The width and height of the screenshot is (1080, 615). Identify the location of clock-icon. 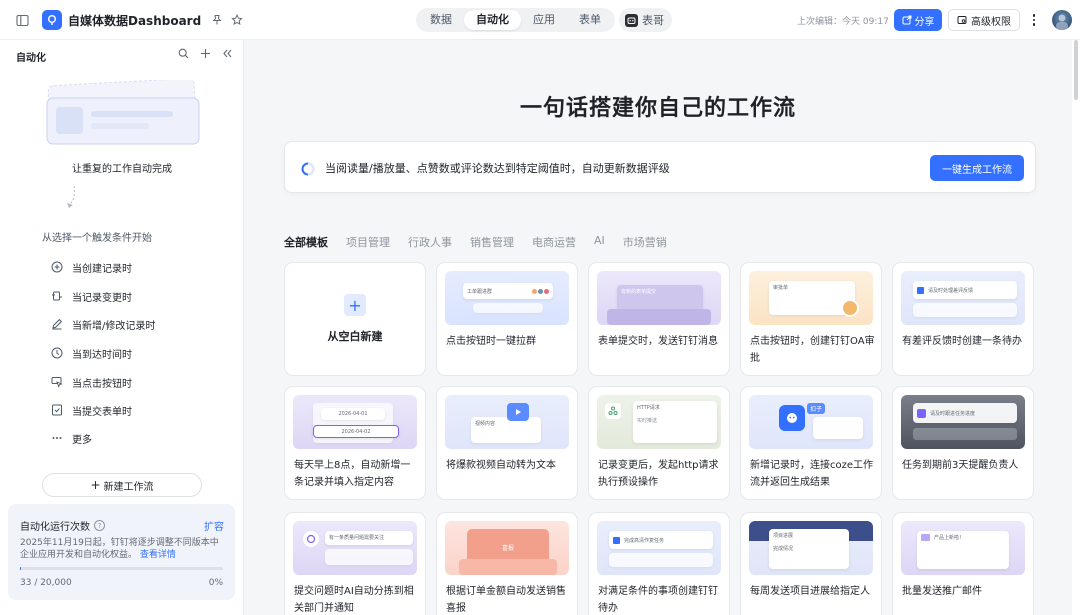
(57, 353).